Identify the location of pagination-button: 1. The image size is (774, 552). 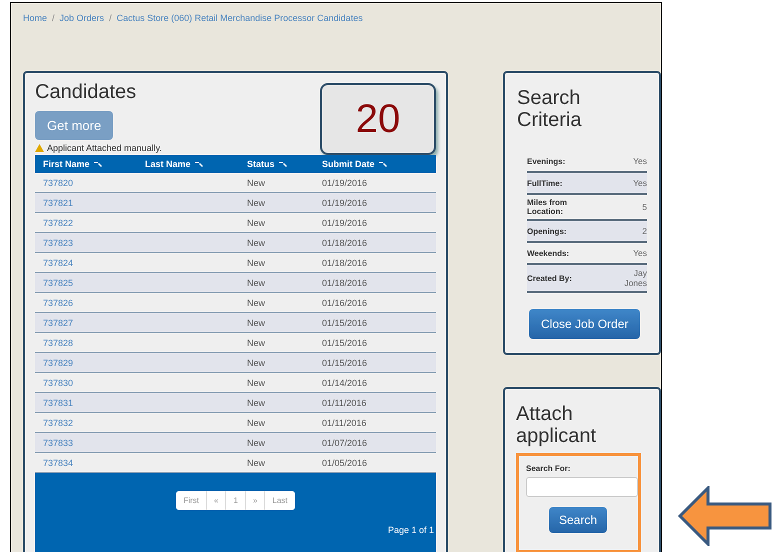
(235, 500).